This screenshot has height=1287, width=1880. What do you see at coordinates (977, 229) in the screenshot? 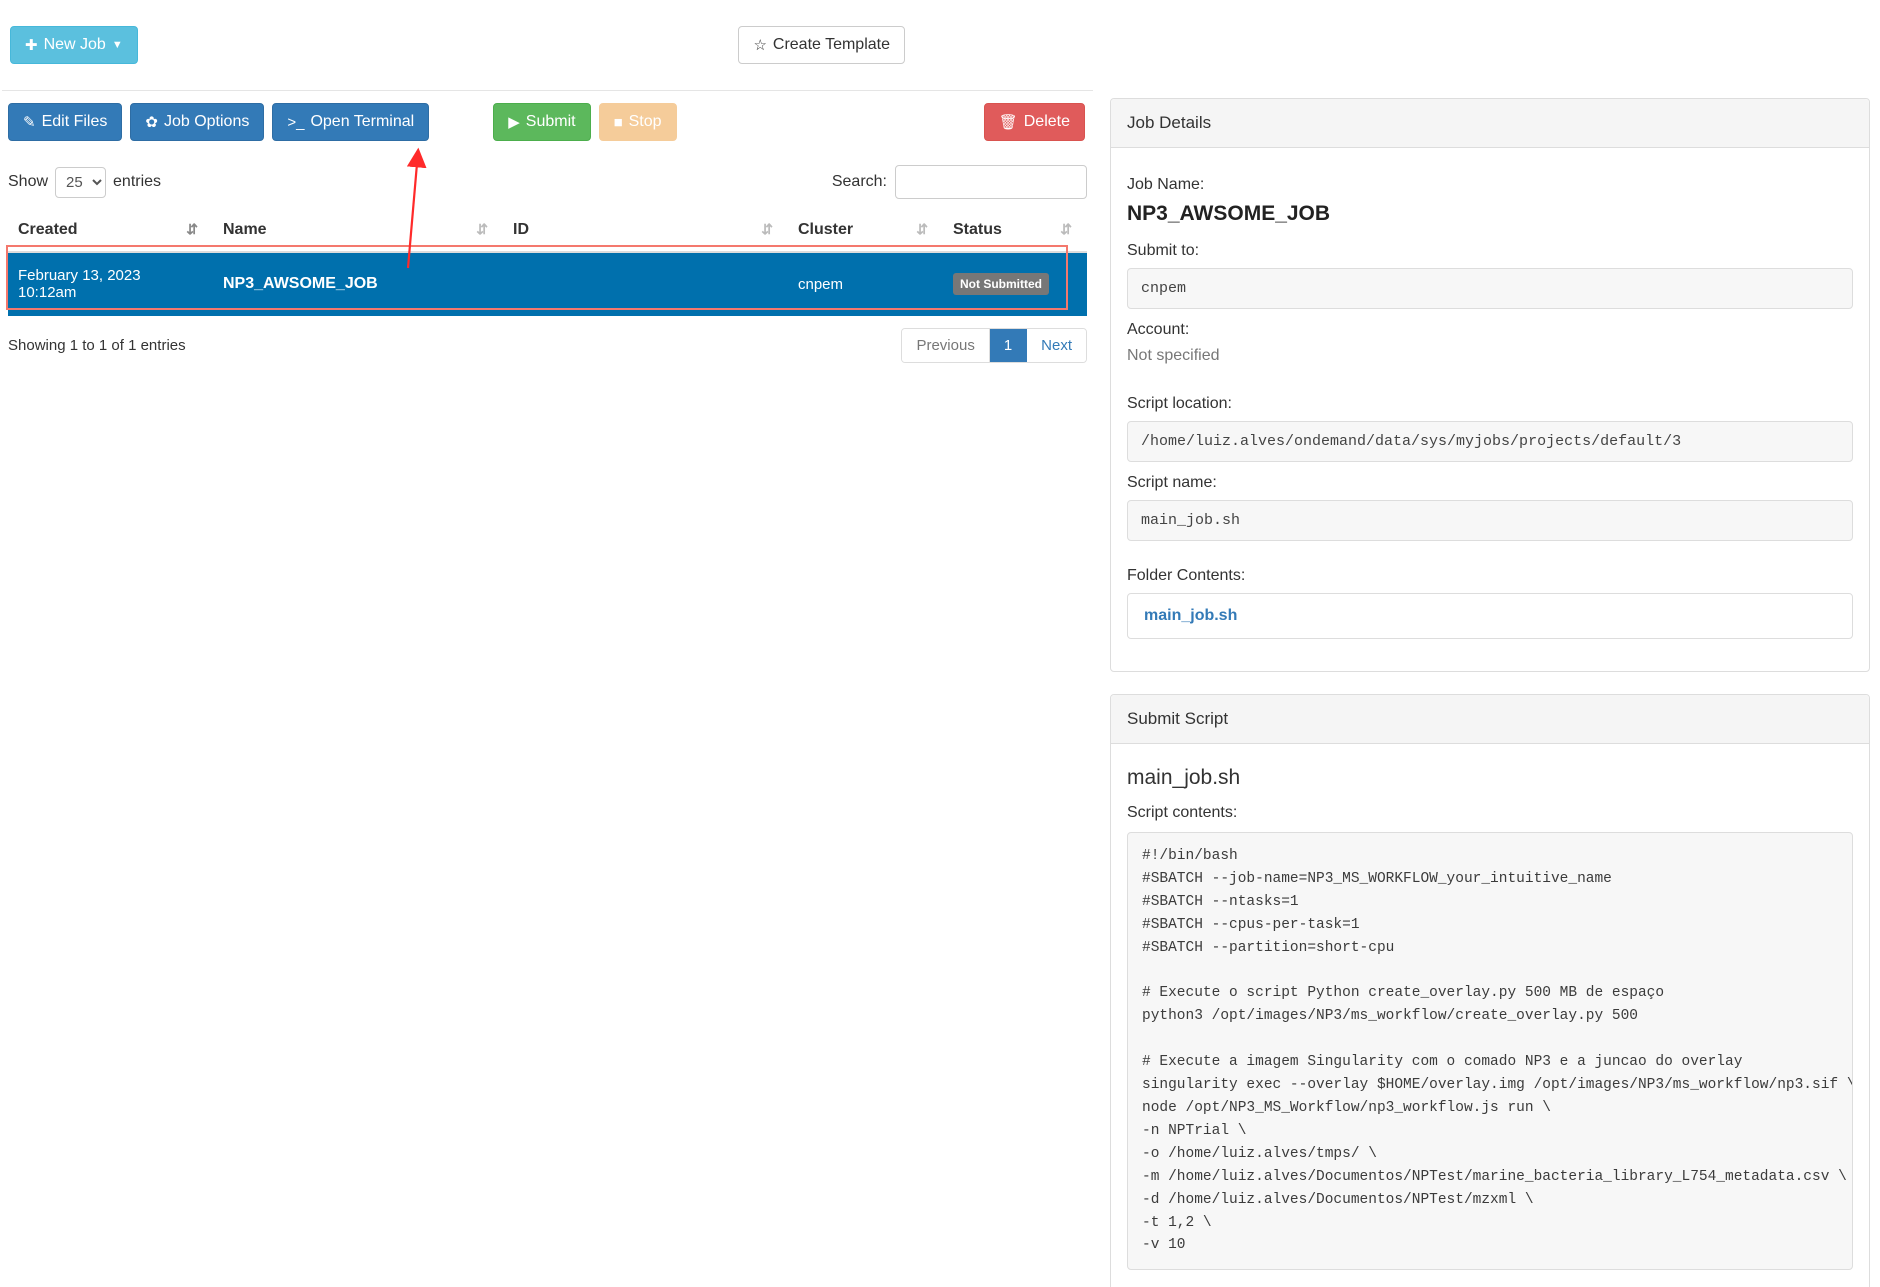
I see `column-label-status: Status` at bounding box center [977, 229].